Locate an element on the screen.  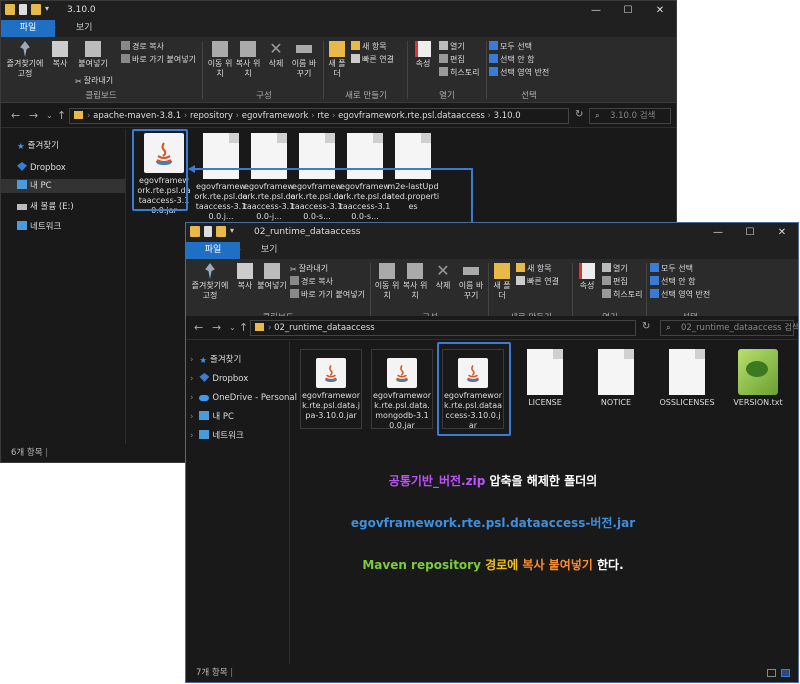
nav-item-quick-access: › ★ 즐겨찾기 is located at coordinates (215, 360).